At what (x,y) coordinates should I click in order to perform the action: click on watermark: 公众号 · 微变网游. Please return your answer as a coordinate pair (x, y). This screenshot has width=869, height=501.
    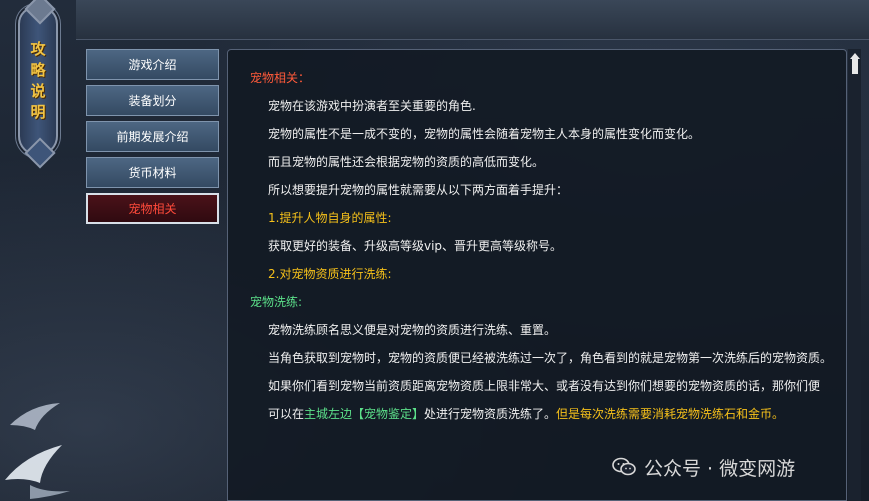
    Looking at the image, I should click on (703, 467).